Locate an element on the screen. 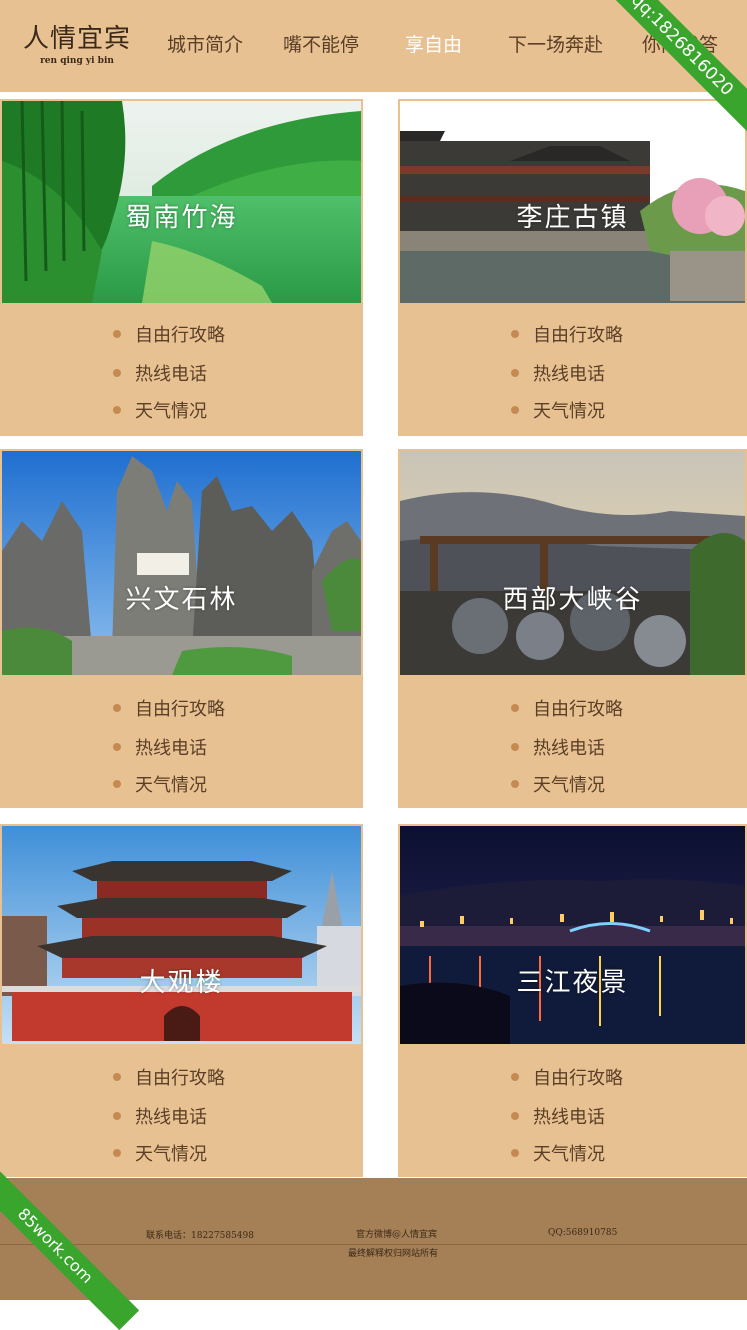  footer-divider is located at coordinates (373, 1244).